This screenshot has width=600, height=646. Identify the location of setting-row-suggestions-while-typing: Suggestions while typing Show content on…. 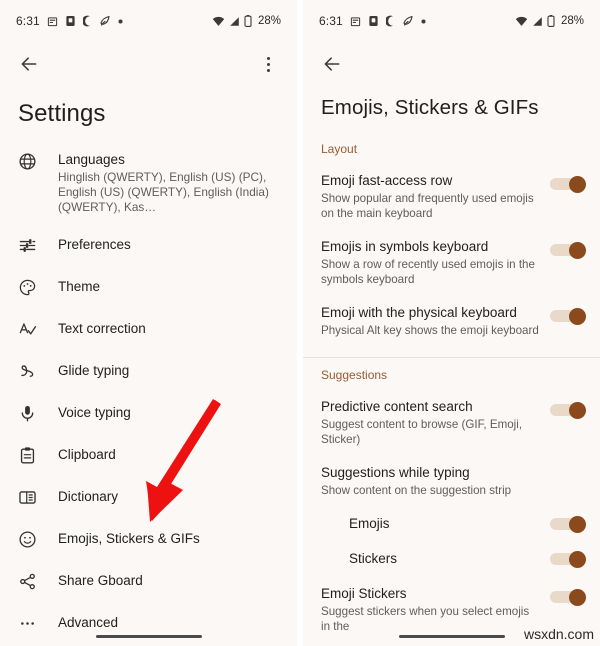
(451, 481).